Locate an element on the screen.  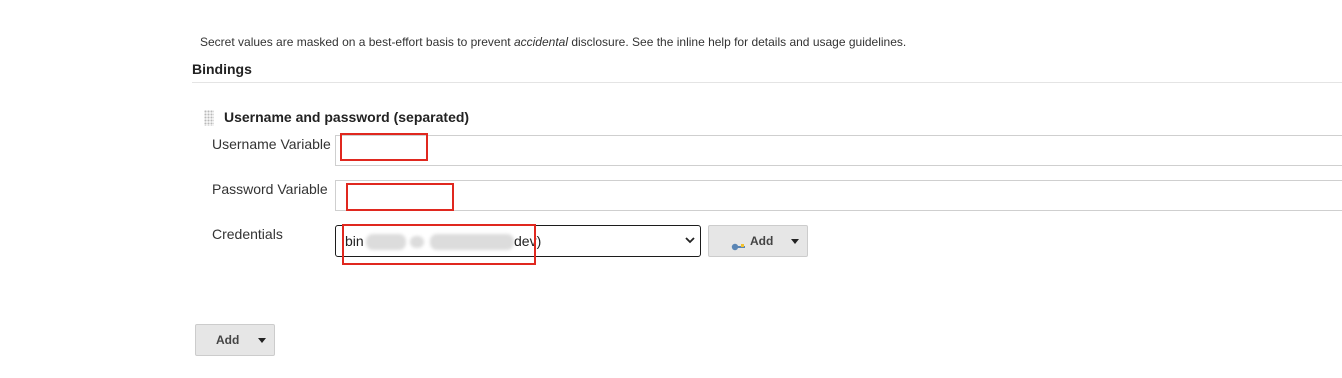
key-icon is located at coordinates (739, 244).